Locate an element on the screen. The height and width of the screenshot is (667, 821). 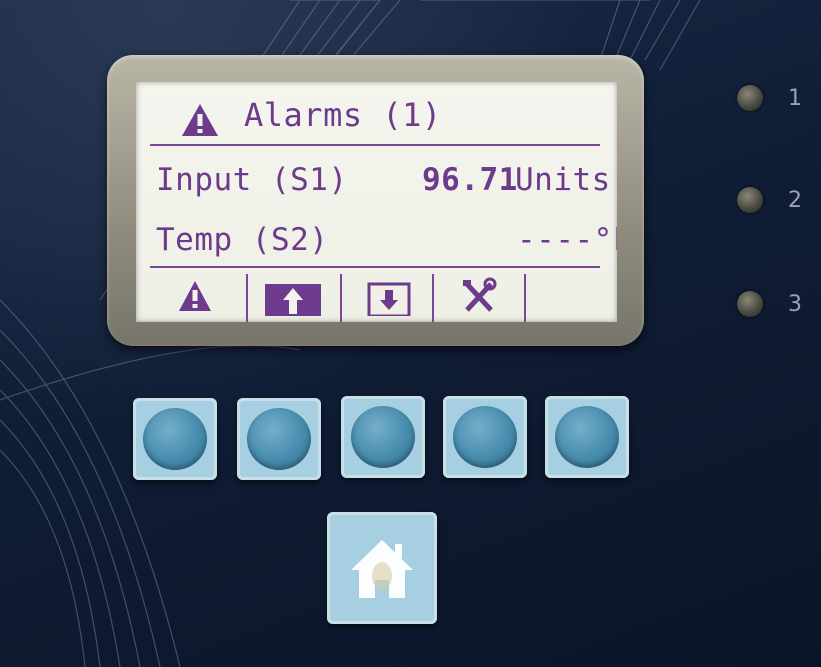
up-arrow-icon is located at coordinates (292, 300).